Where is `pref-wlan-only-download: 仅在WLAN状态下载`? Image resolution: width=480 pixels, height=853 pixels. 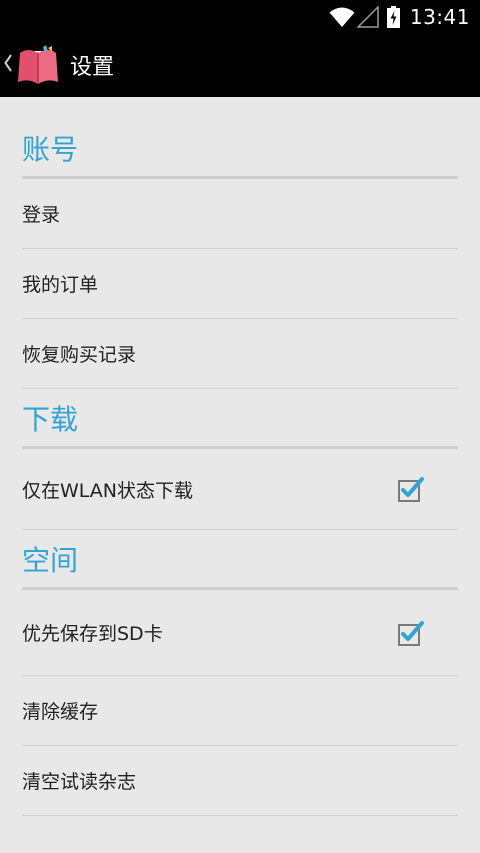
pref-wlan-only-download: 仅在WLAN状态下载 is located at coordinates (240, 489).